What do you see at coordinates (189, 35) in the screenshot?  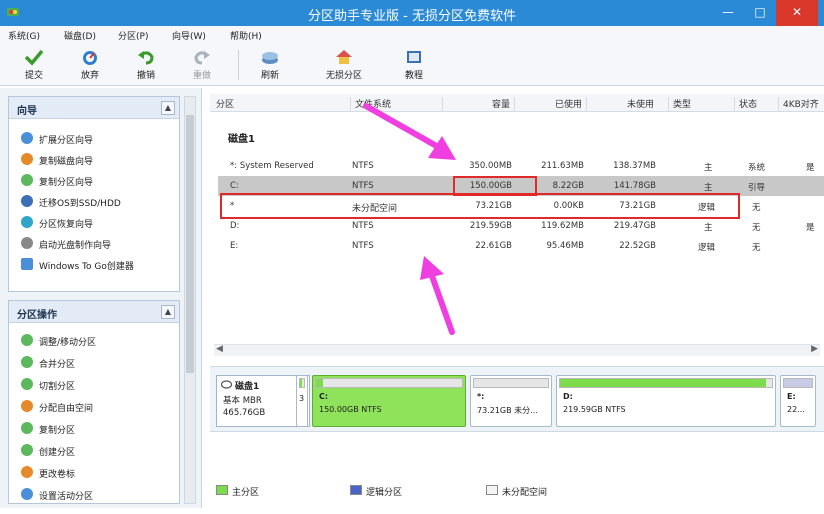 I see `menu-wizard: 向导(W)` at bounding box center [189, 35].